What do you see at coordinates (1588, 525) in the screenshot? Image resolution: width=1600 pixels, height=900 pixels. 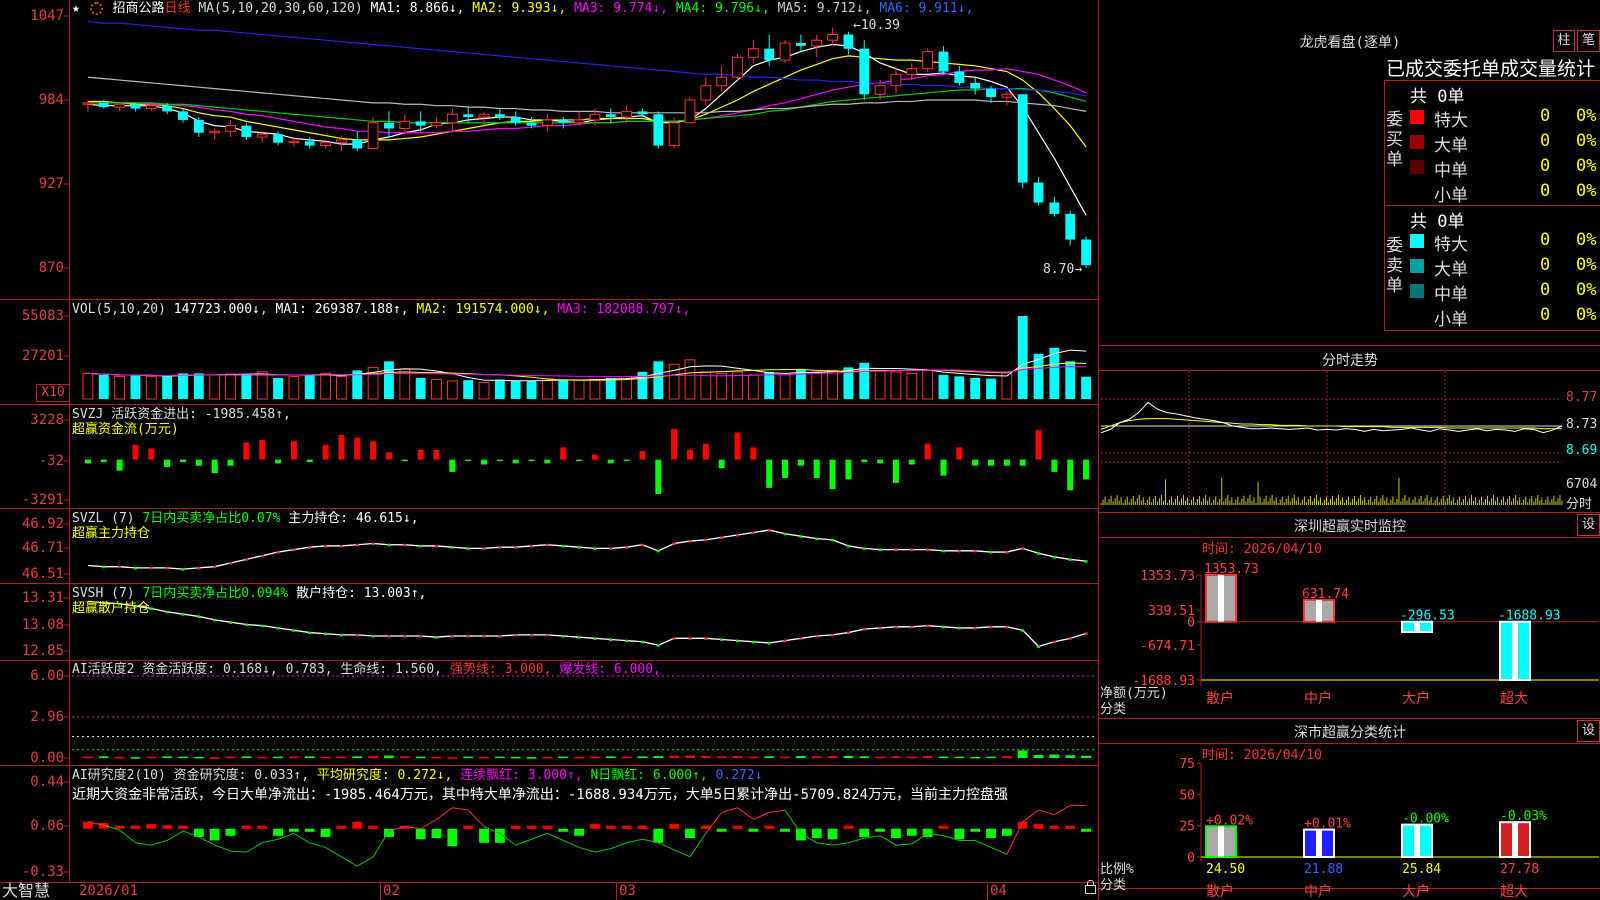 I see `sz-settings-button: 设` at bounding box center [1588, 525].